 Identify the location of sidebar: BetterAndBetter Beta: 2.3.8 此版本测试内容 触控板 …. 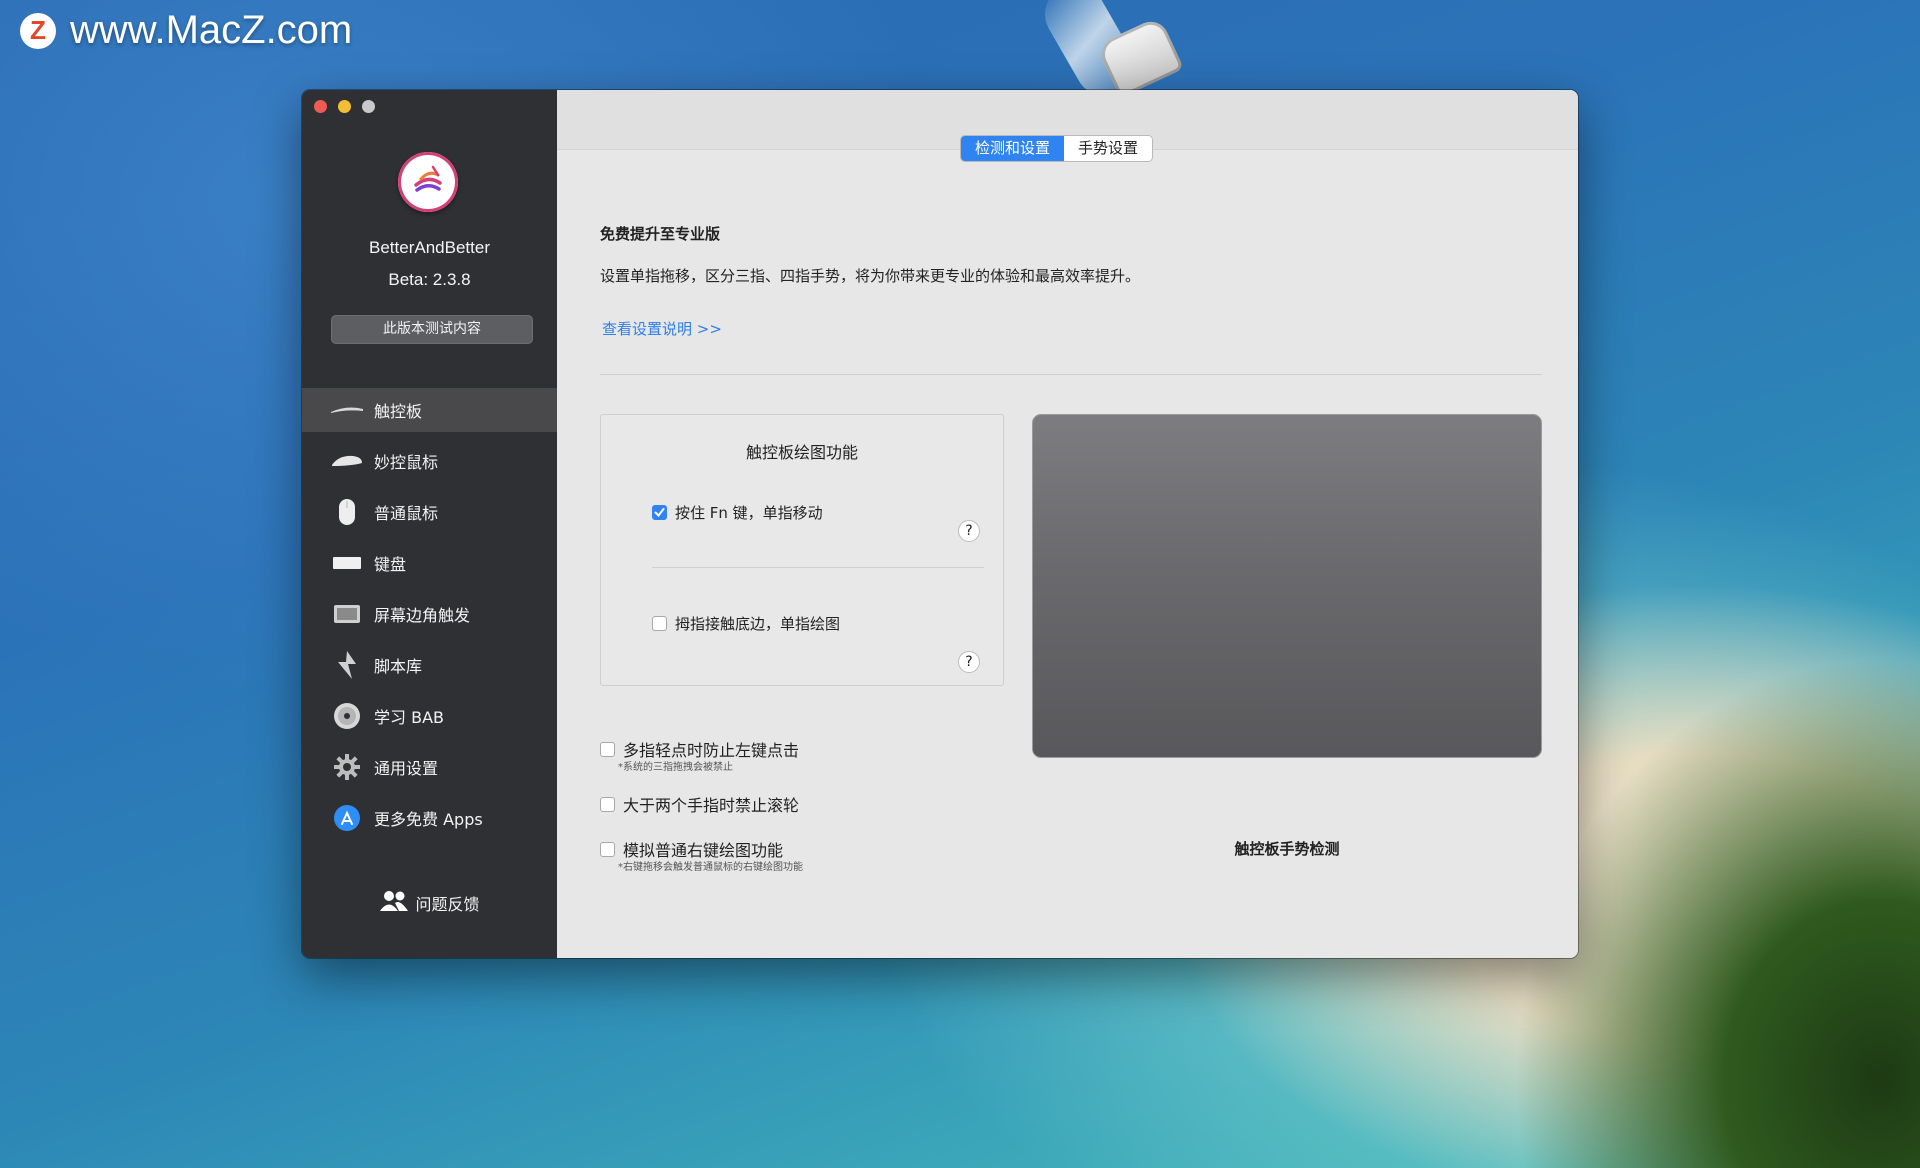
(429, 524).